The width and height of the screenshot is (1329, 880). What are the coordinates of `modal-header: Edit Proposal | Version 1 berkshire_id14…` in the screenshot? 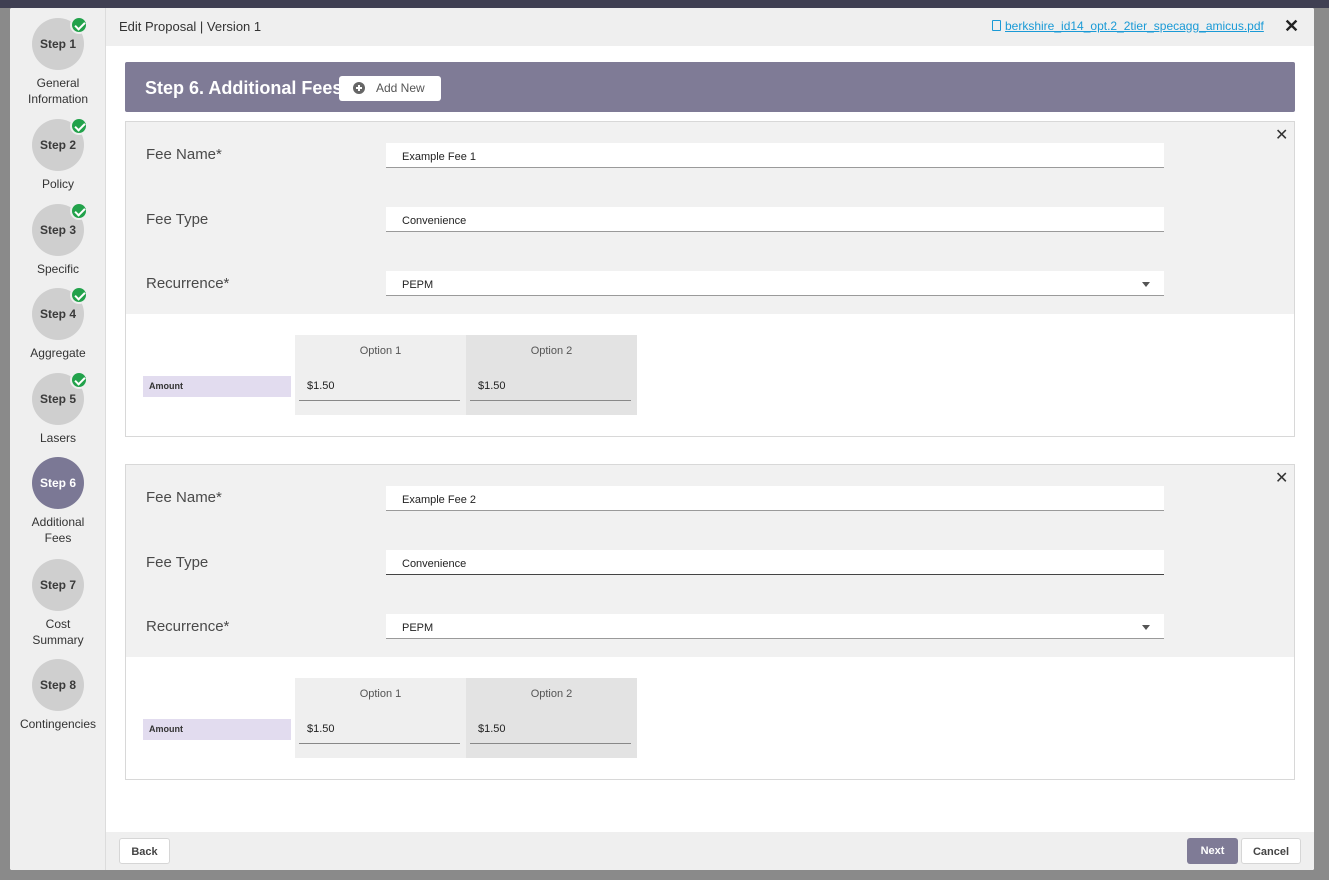 It's located at (710, 27).